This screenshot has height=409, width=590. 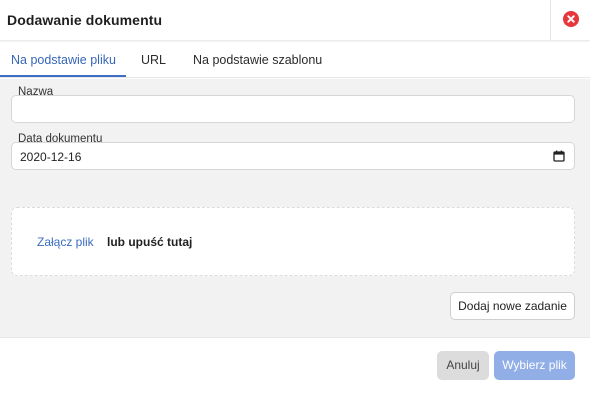 I want to click on dialog-title: Dodawanie dokumentu, so click(x=85, y=20).